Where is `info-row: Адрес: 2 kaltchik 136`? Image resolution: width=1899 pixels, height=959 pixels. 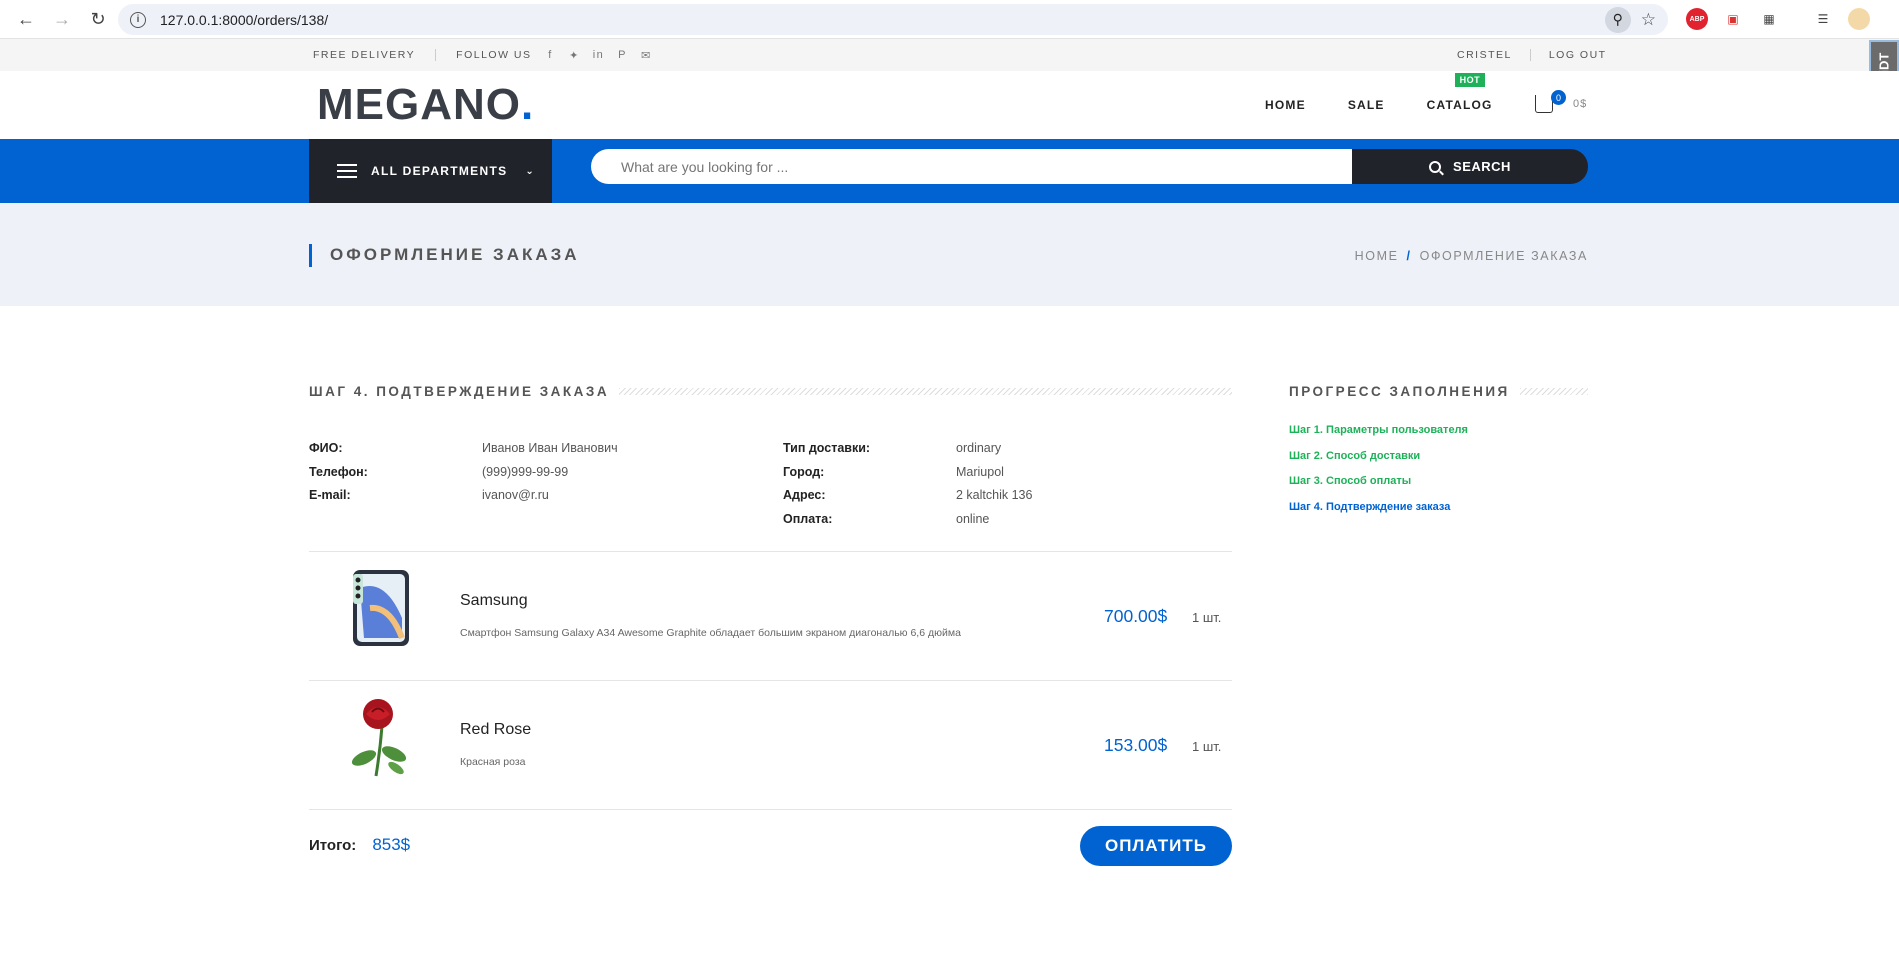
info-row: Адрес: 2 kaltchik 136 is located at coordinates (907, 500).